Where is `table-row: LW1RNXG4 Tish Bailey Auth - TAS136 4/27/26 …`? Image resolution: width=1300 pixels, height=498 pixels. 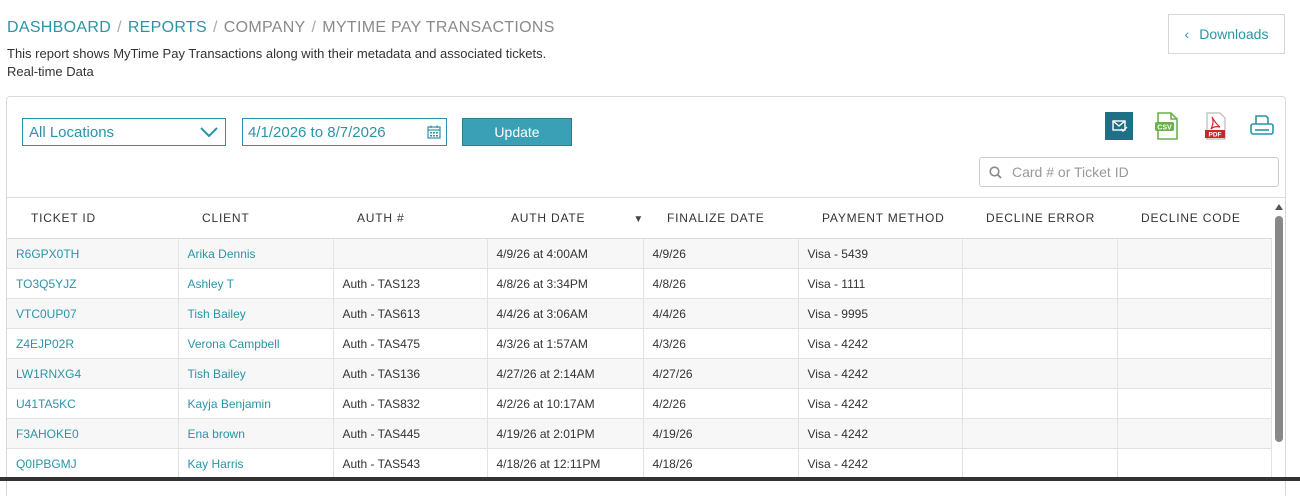 table-row: LW1RNXG4 Tish Bailey Auth - TAS136 4/27/26 … is located at coordinates (639, 373).